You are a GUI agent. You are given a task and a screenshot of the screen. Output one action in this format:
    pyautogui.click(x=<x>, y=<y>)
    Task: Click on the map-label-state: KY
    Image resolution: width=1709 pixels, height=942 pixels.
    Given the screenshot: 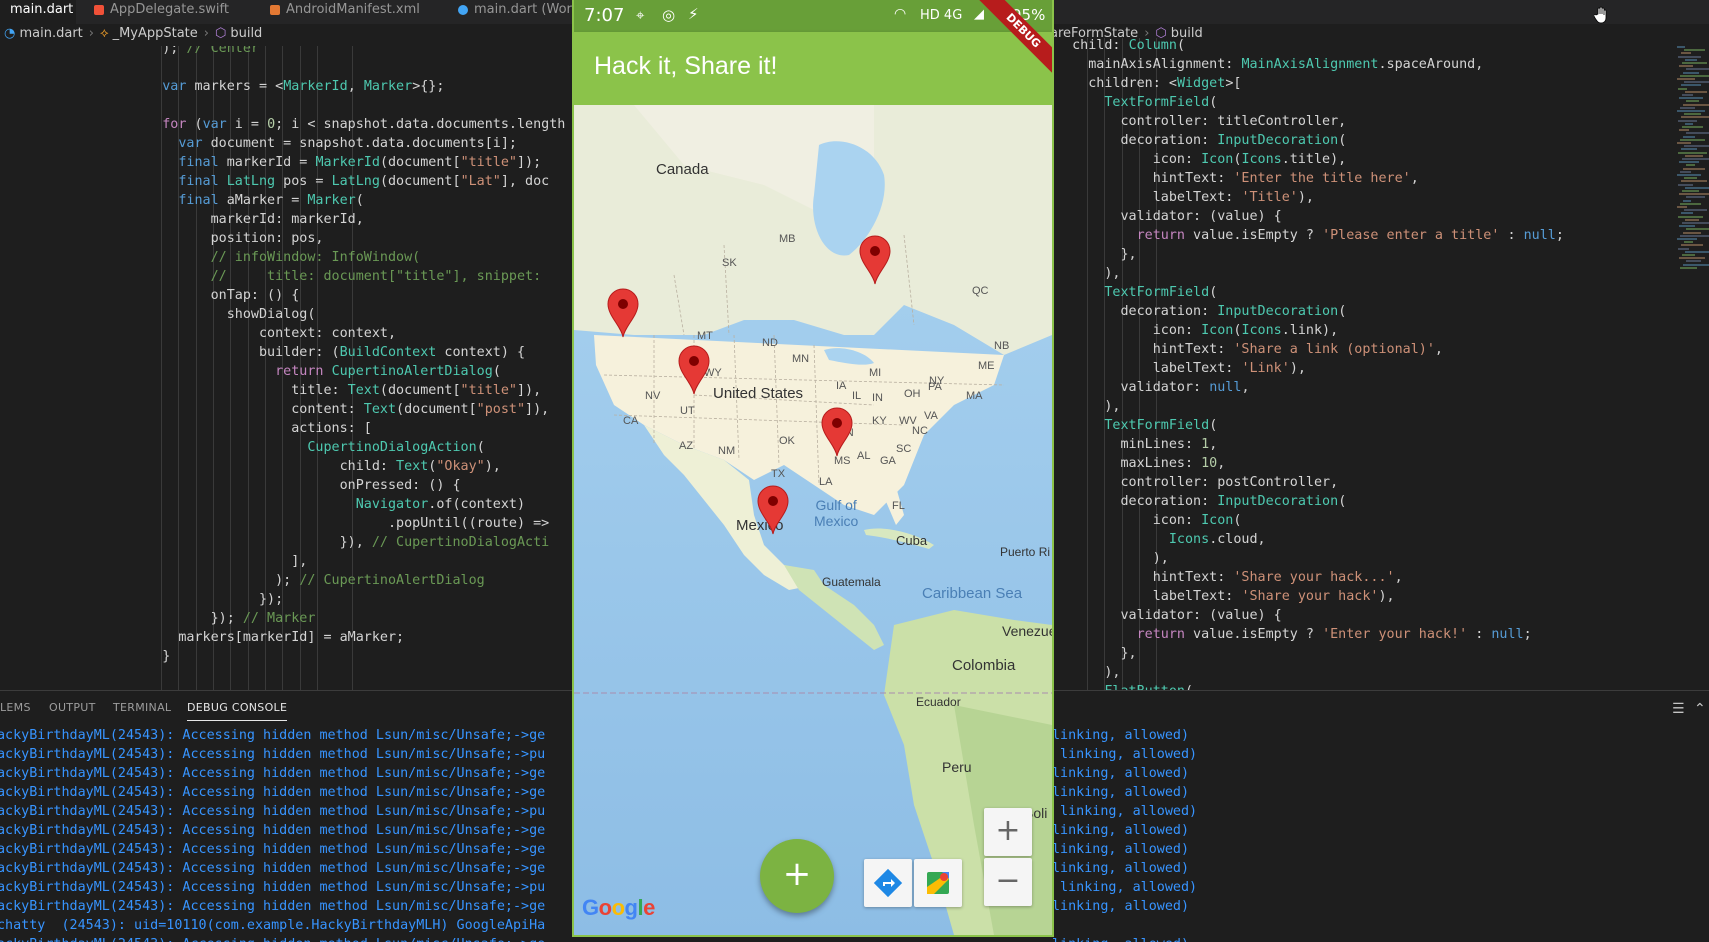 What is the action you would take?
    pyautogui.click(x=879, y=421)
    